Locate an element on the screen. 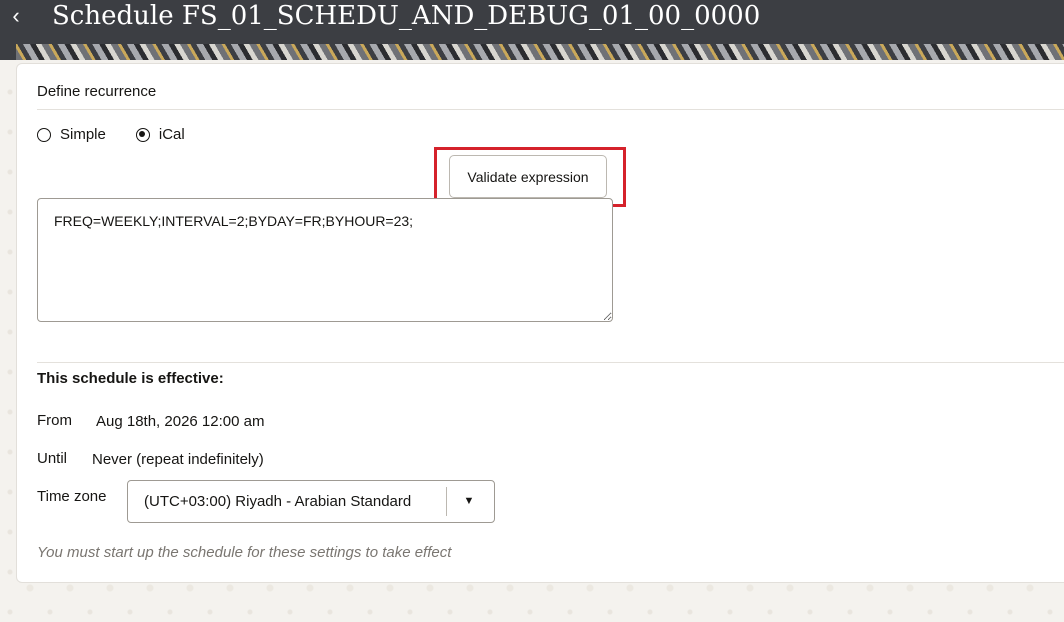 Image resolution: width=1064 pixels, height=622 pixels. radio-ical-label: iCal is located at coordinates (171, 134).